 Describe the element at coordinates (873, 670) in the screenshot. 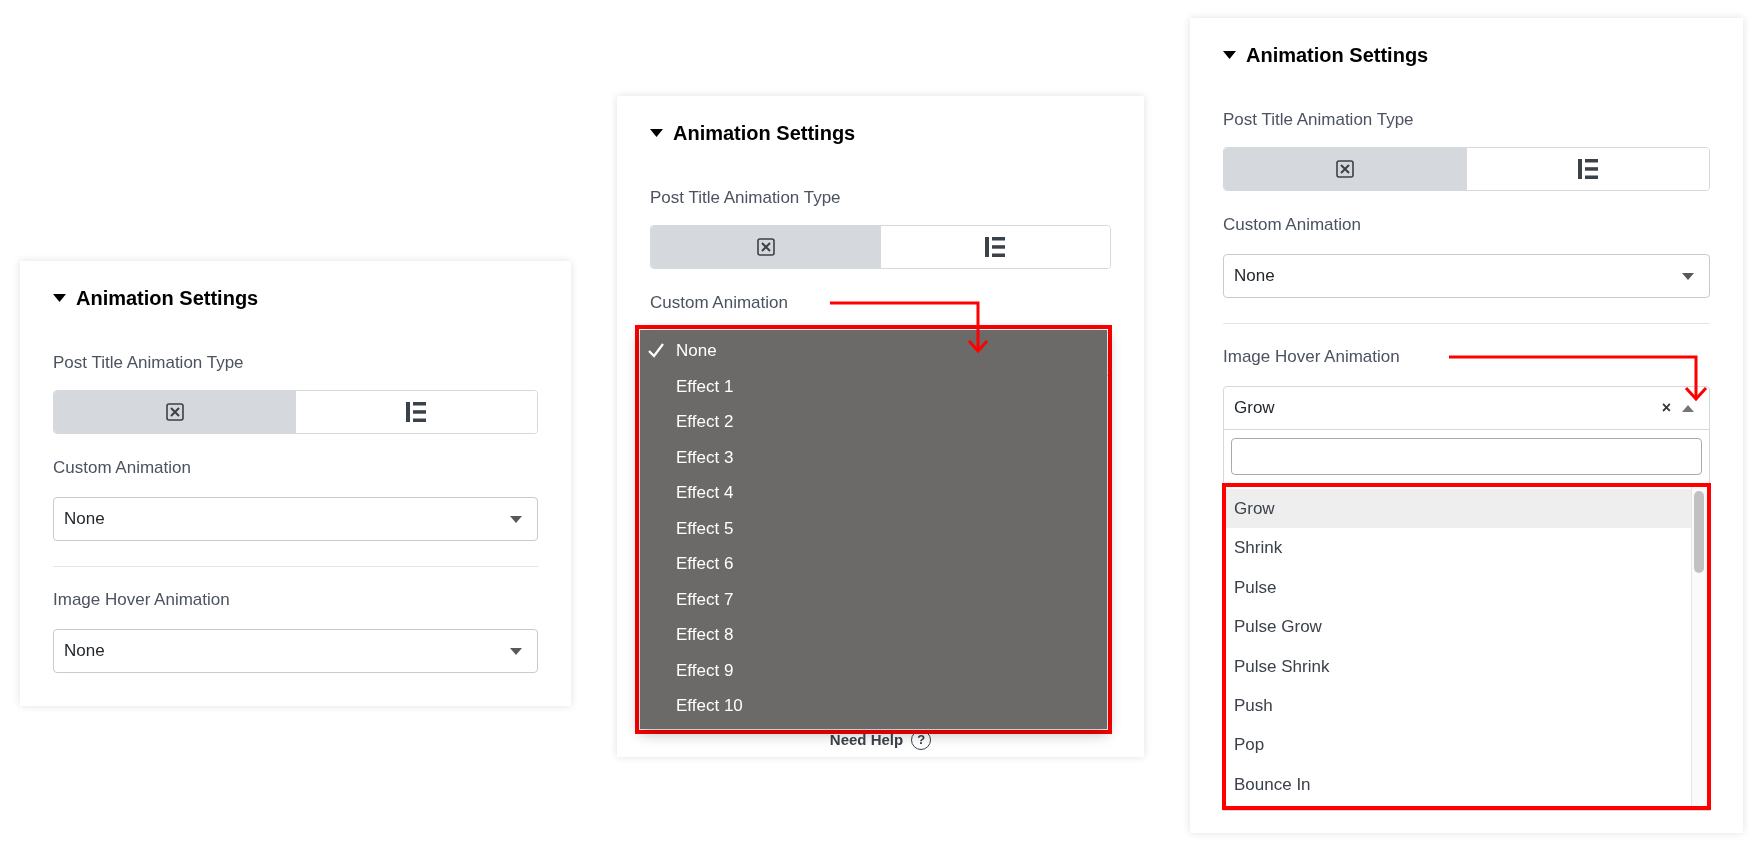

I see `menu-option: Effect 9` at that location.